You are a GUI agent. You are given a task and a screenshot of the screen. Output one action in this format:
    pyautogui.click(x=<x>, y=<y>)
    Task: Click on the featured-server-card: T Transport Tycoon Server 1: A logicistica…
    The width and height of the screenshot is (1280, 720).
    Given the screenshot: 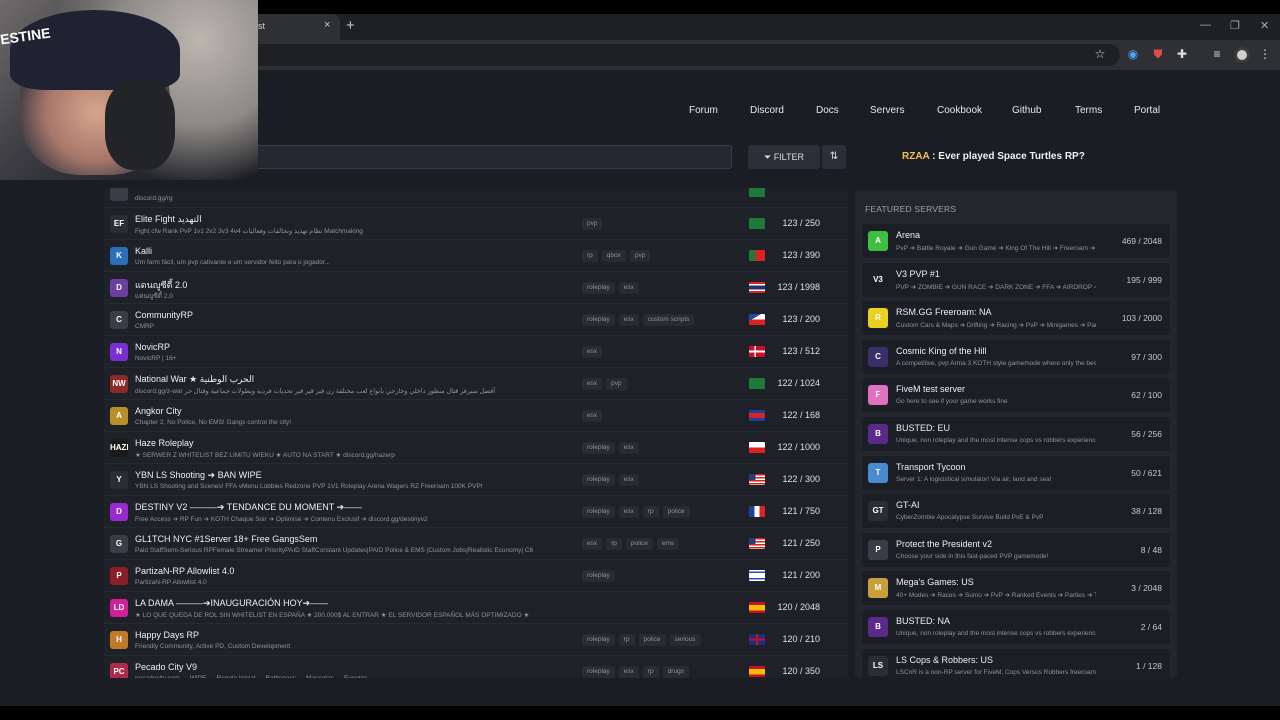 What is the action you would take?
    pyautogui.click(x=1016, y=472)
    